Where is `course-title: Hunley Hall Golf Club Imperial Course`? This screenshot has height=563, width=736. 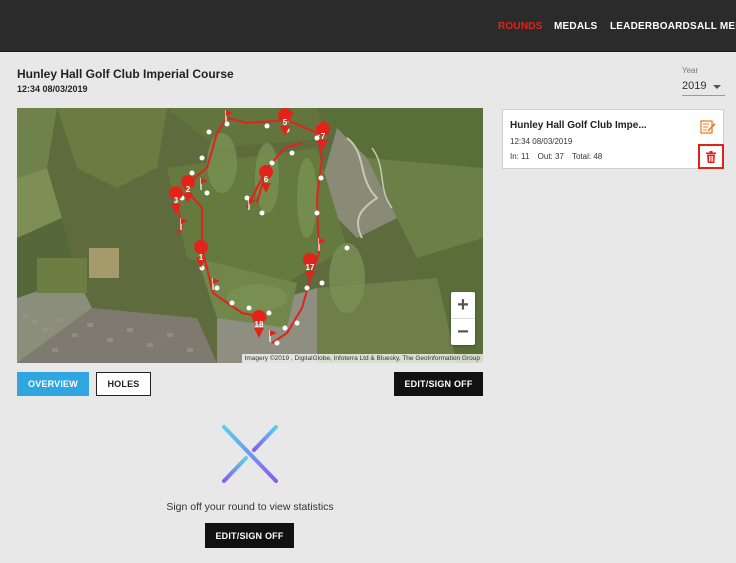 course-title: Hunley Hall Golf Club Imperial Course is located at coordinates (125, 74).